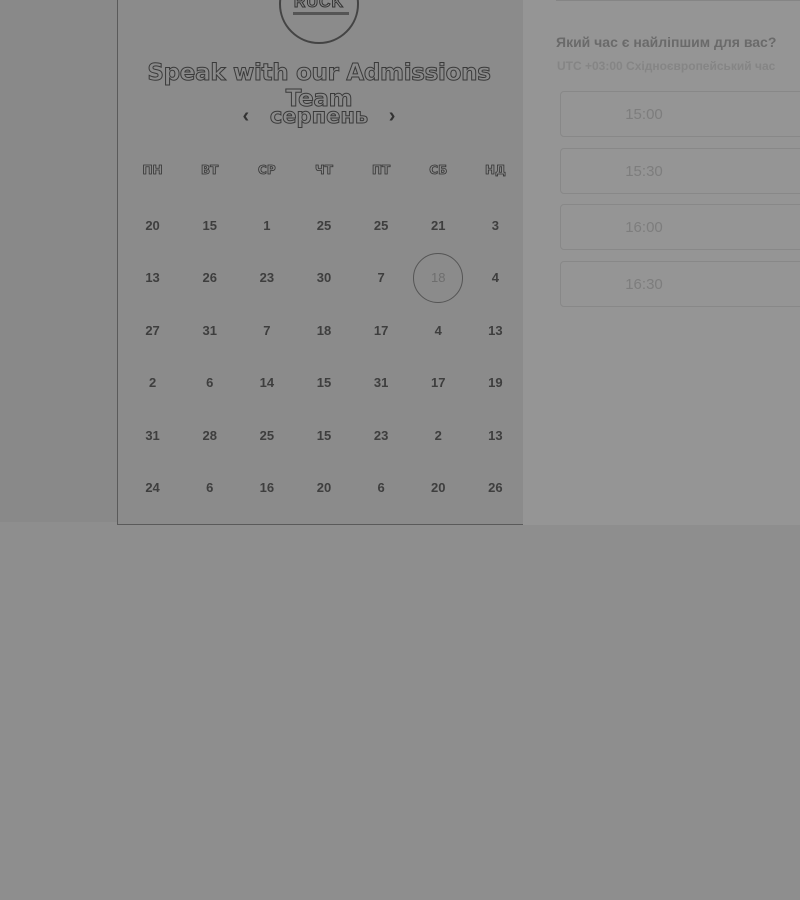 The height and width of the screenshot is (900, 800). Describe the element at coordinates (267, 170) in the screenshot. I see `weekday-label: СР` at that location.